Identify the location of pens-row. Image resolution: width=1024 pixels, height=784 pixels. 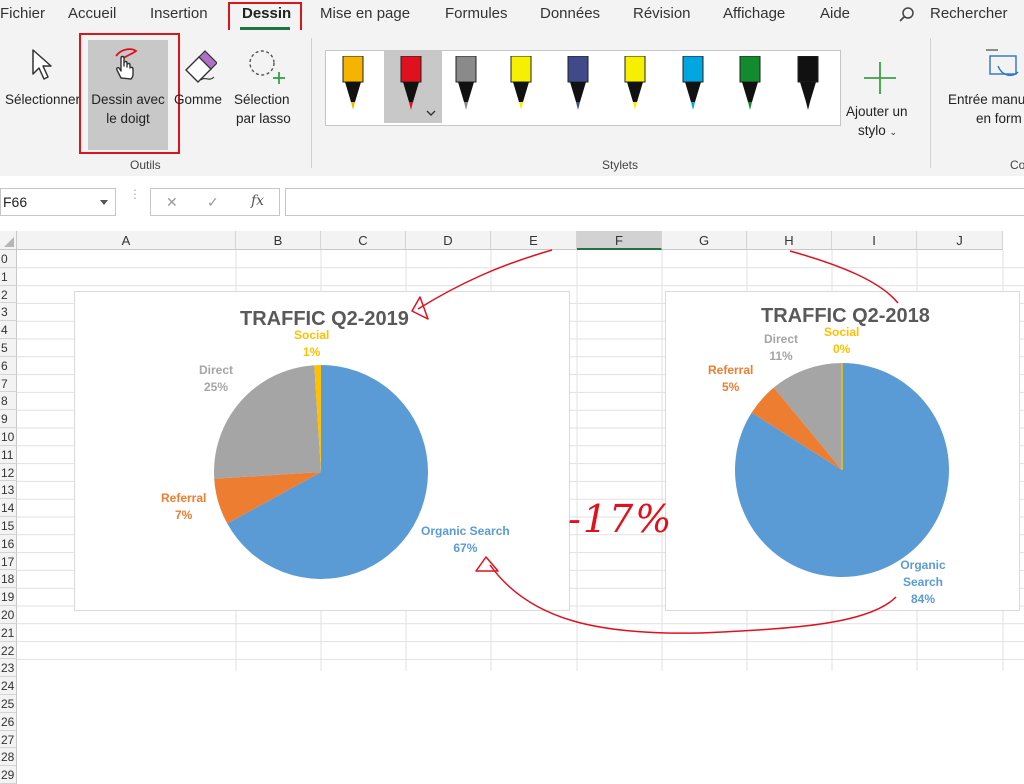
(582, 87).